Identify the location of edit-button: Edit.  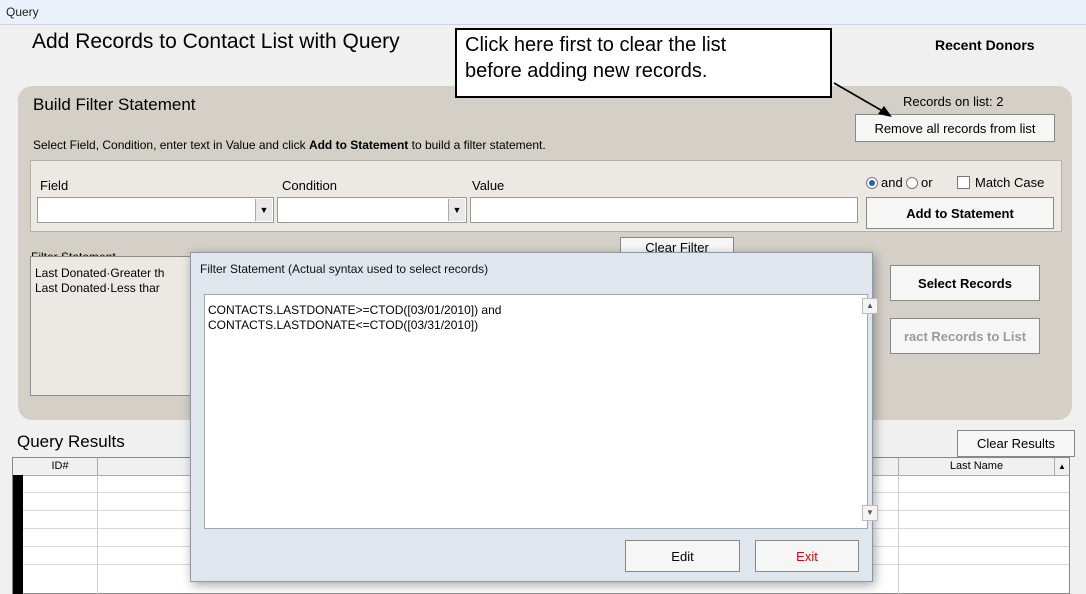
(682, 556).